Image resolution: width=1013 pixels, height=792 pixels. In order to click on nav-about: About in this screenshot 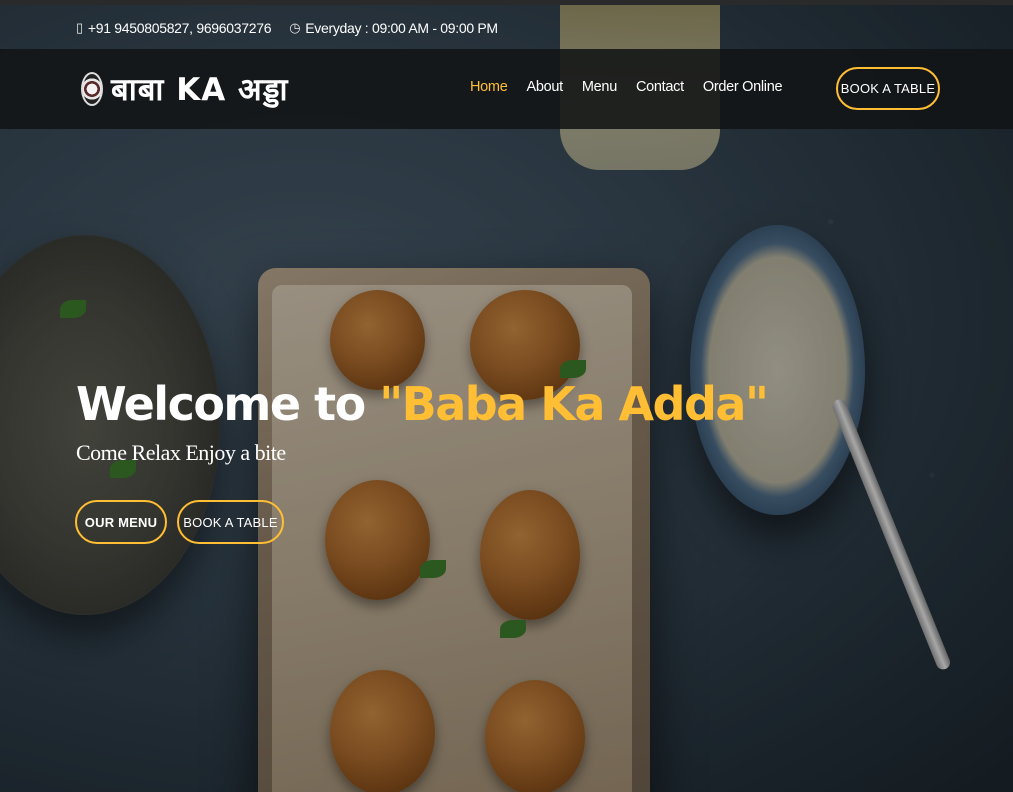, I will do `click(544, 87)`.